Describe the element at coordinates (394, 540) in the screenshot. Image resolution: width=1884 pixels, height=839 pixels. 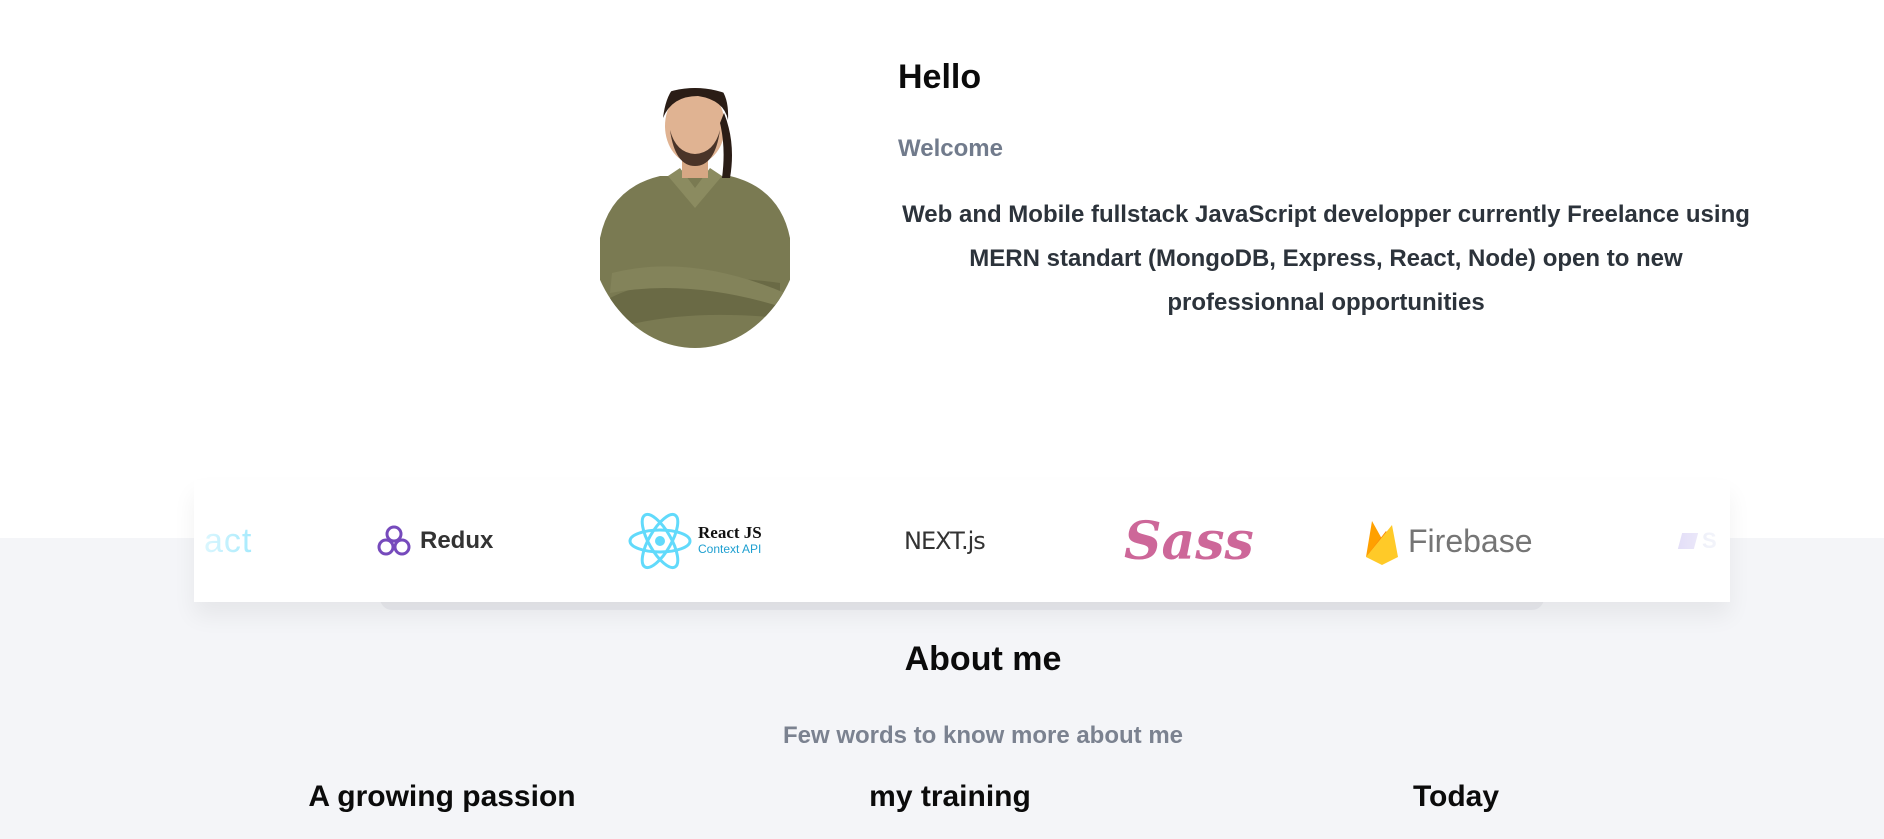
I see `redux-icon` at that location.